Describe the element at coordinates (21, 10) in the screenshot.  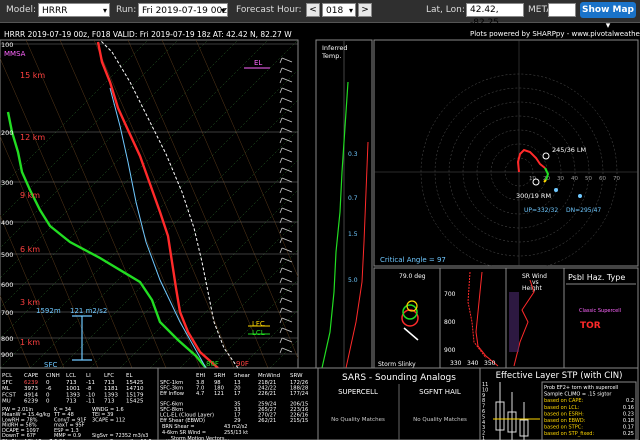
I see `model-label: Model:` at that location.